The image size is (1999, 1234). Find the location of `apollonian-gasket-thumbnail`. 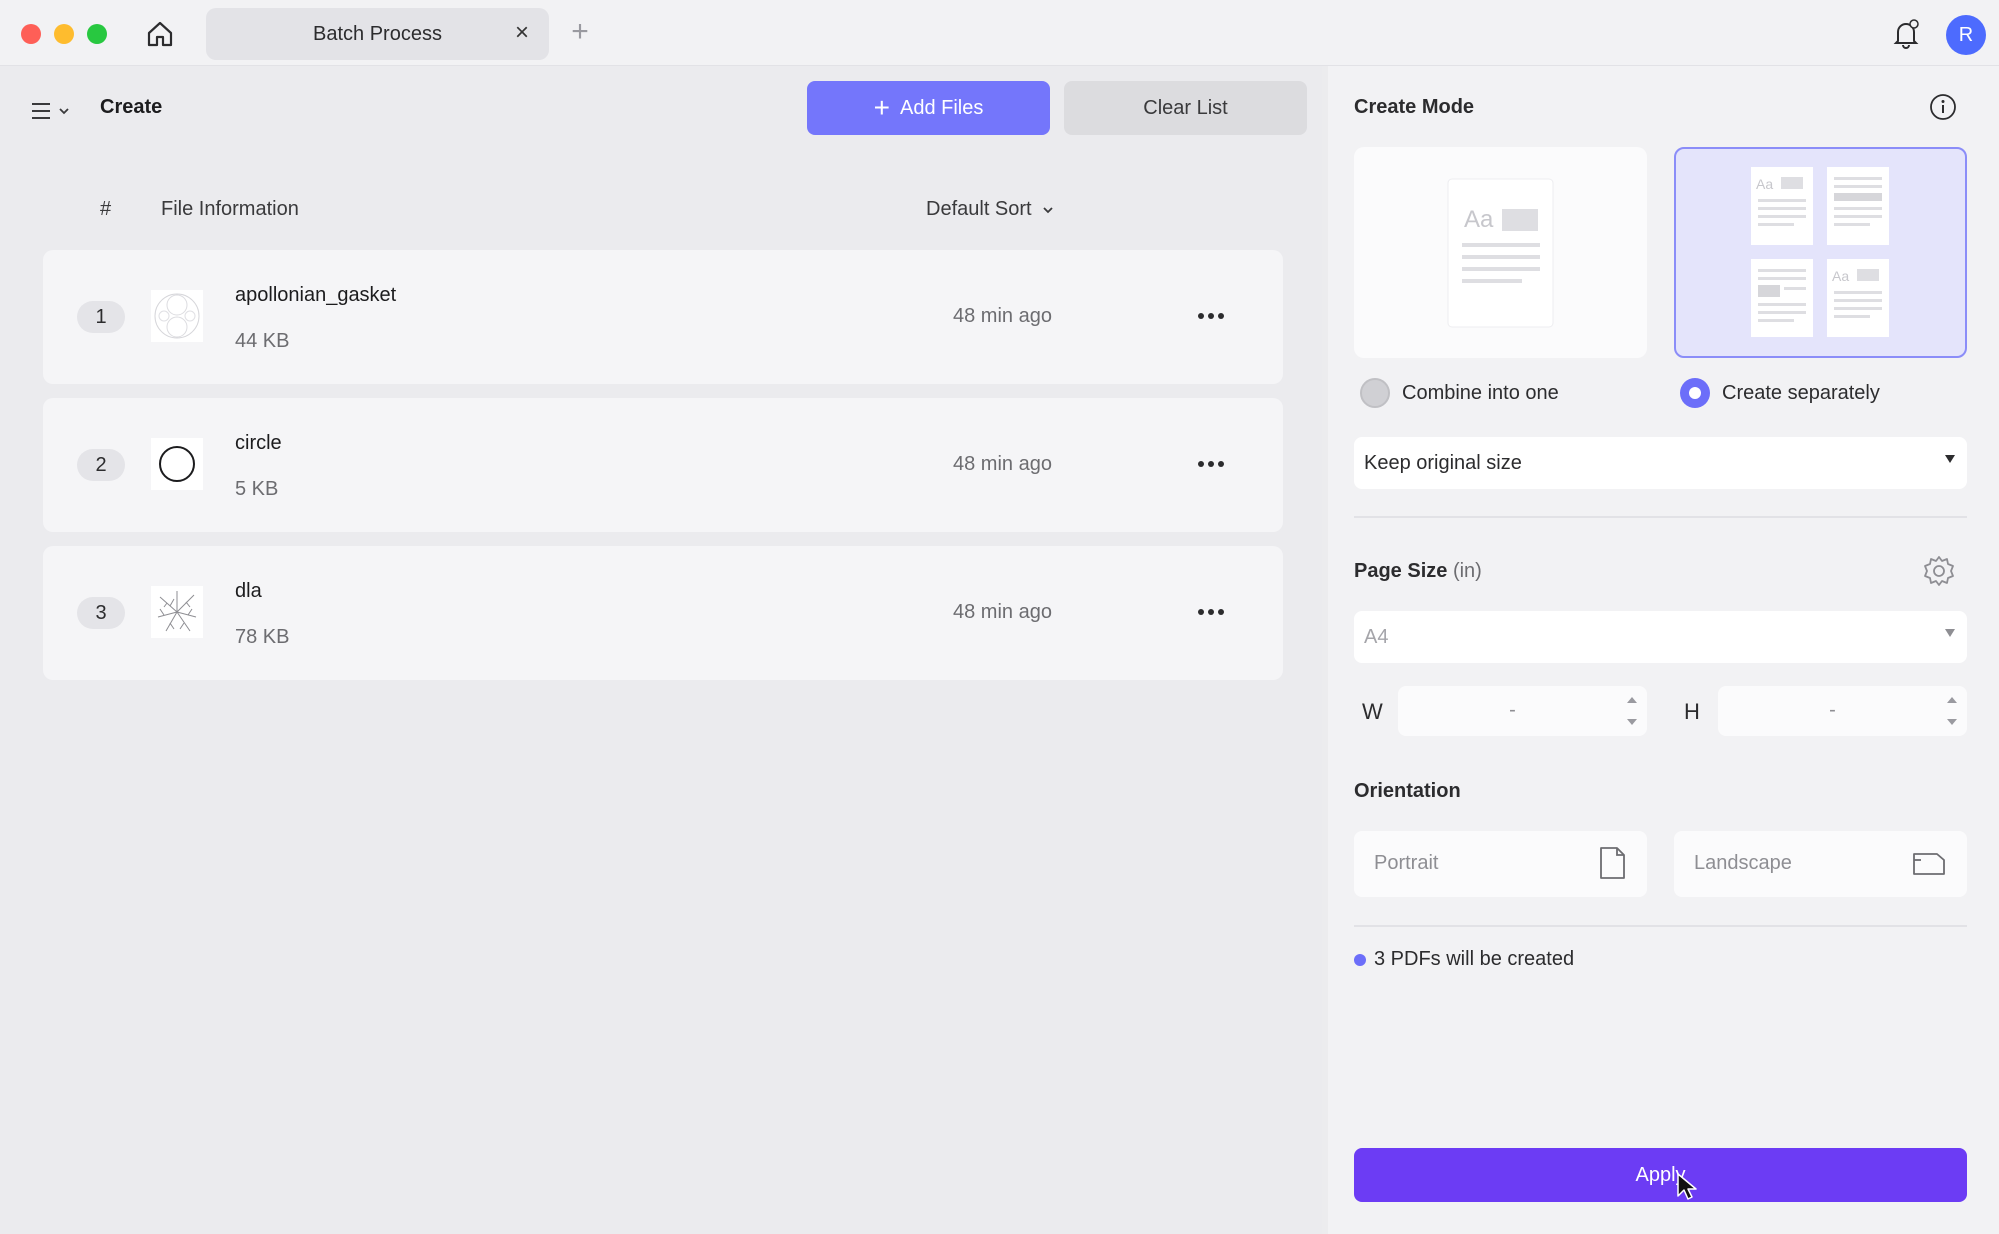

apollonian-gasket-thumbnail is located at coordinates (177, 316).